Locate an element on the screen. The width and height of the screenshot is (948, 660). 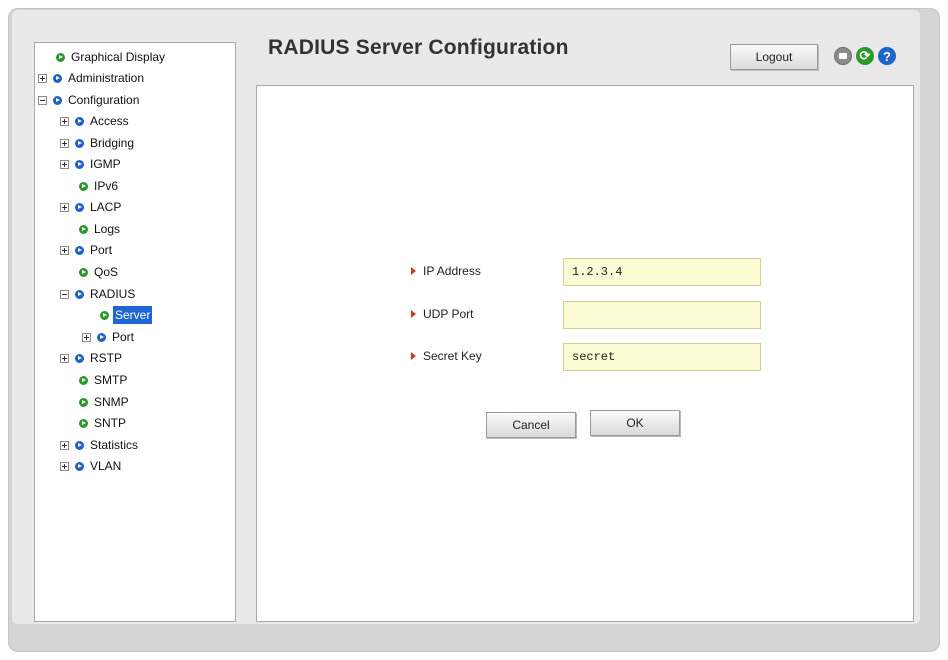
udp-port-label-text: UDP Port is located at coordinates (448, 314).